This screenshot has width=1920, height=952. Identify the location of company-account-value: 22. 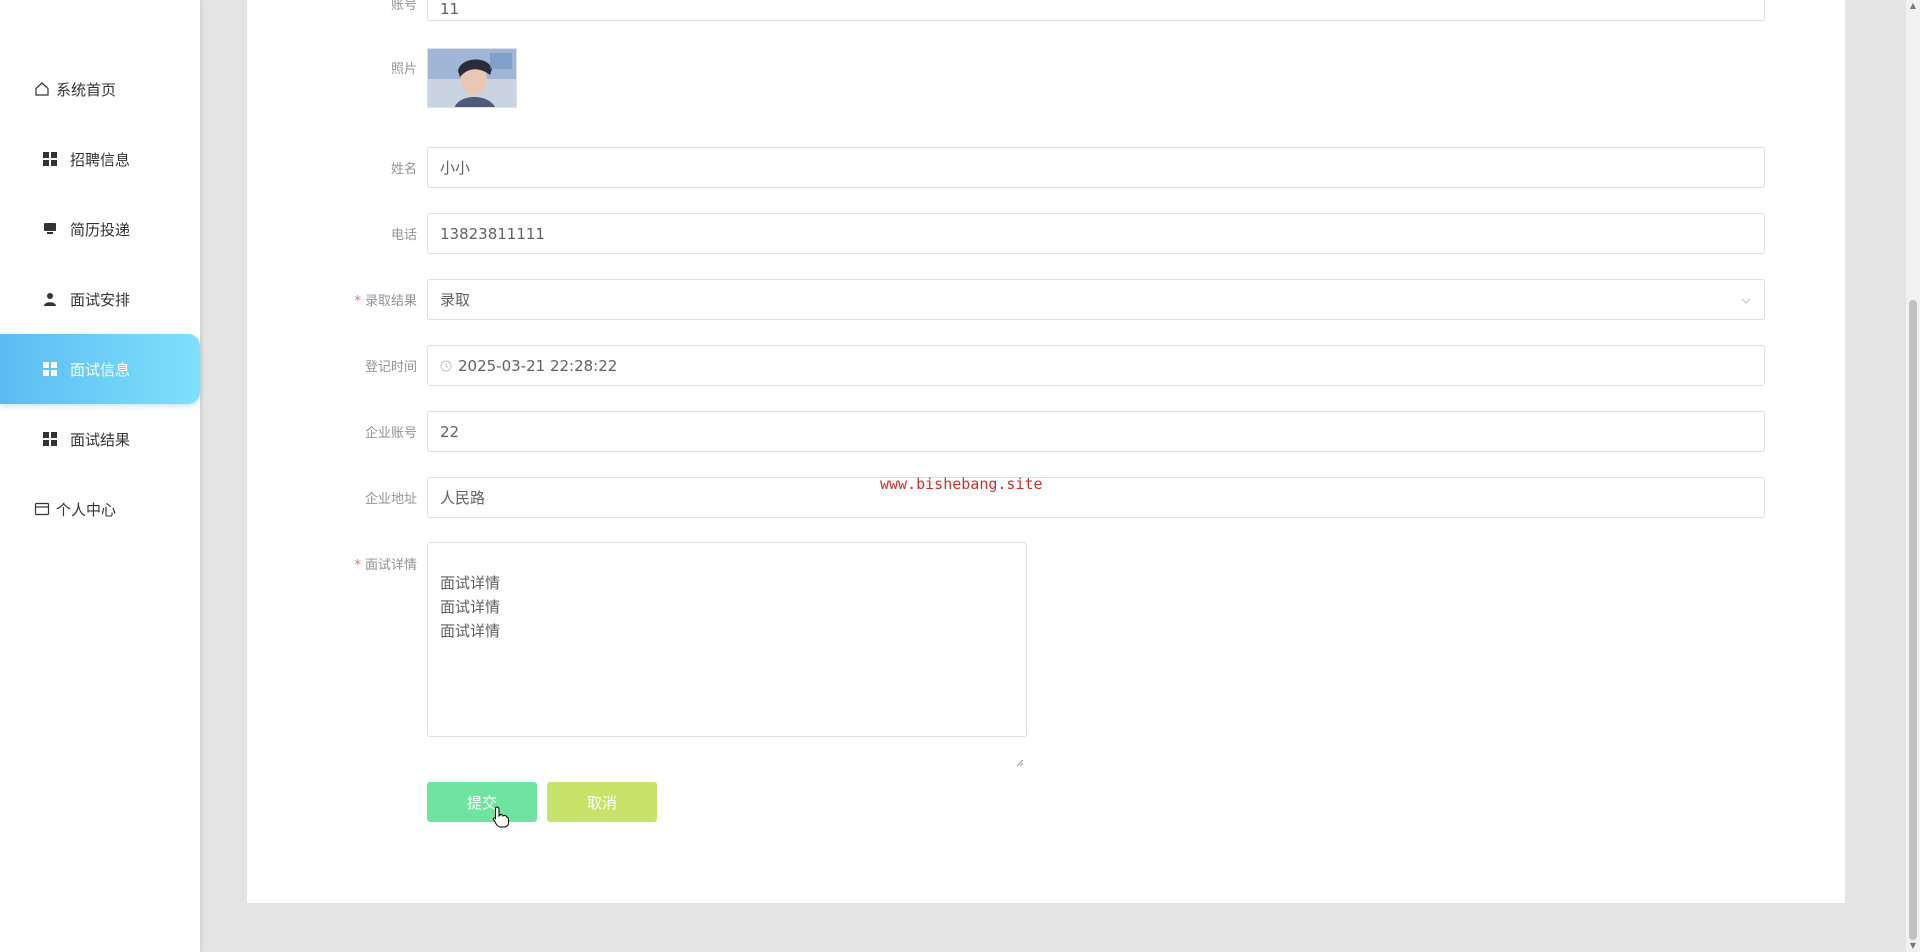
(450, 431).